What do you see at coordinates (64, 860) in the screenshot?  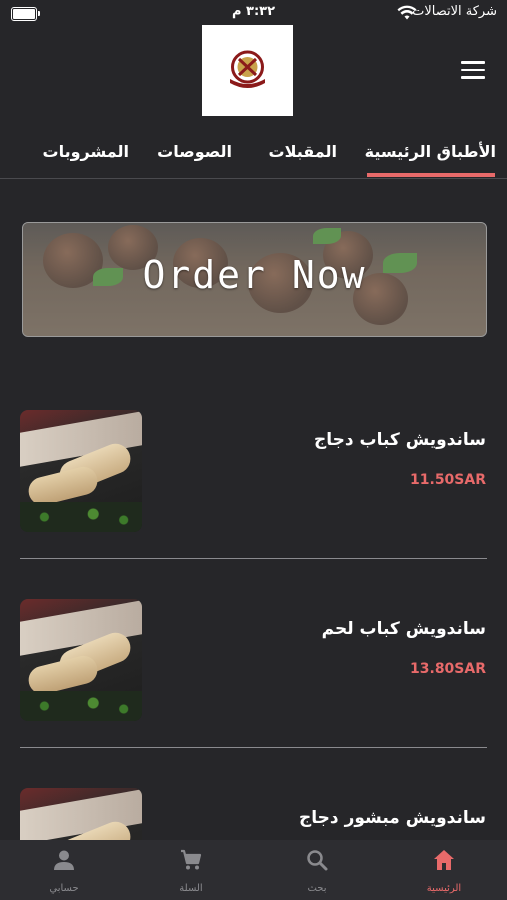 I see `person-icon` at bounding box center [64, 860].